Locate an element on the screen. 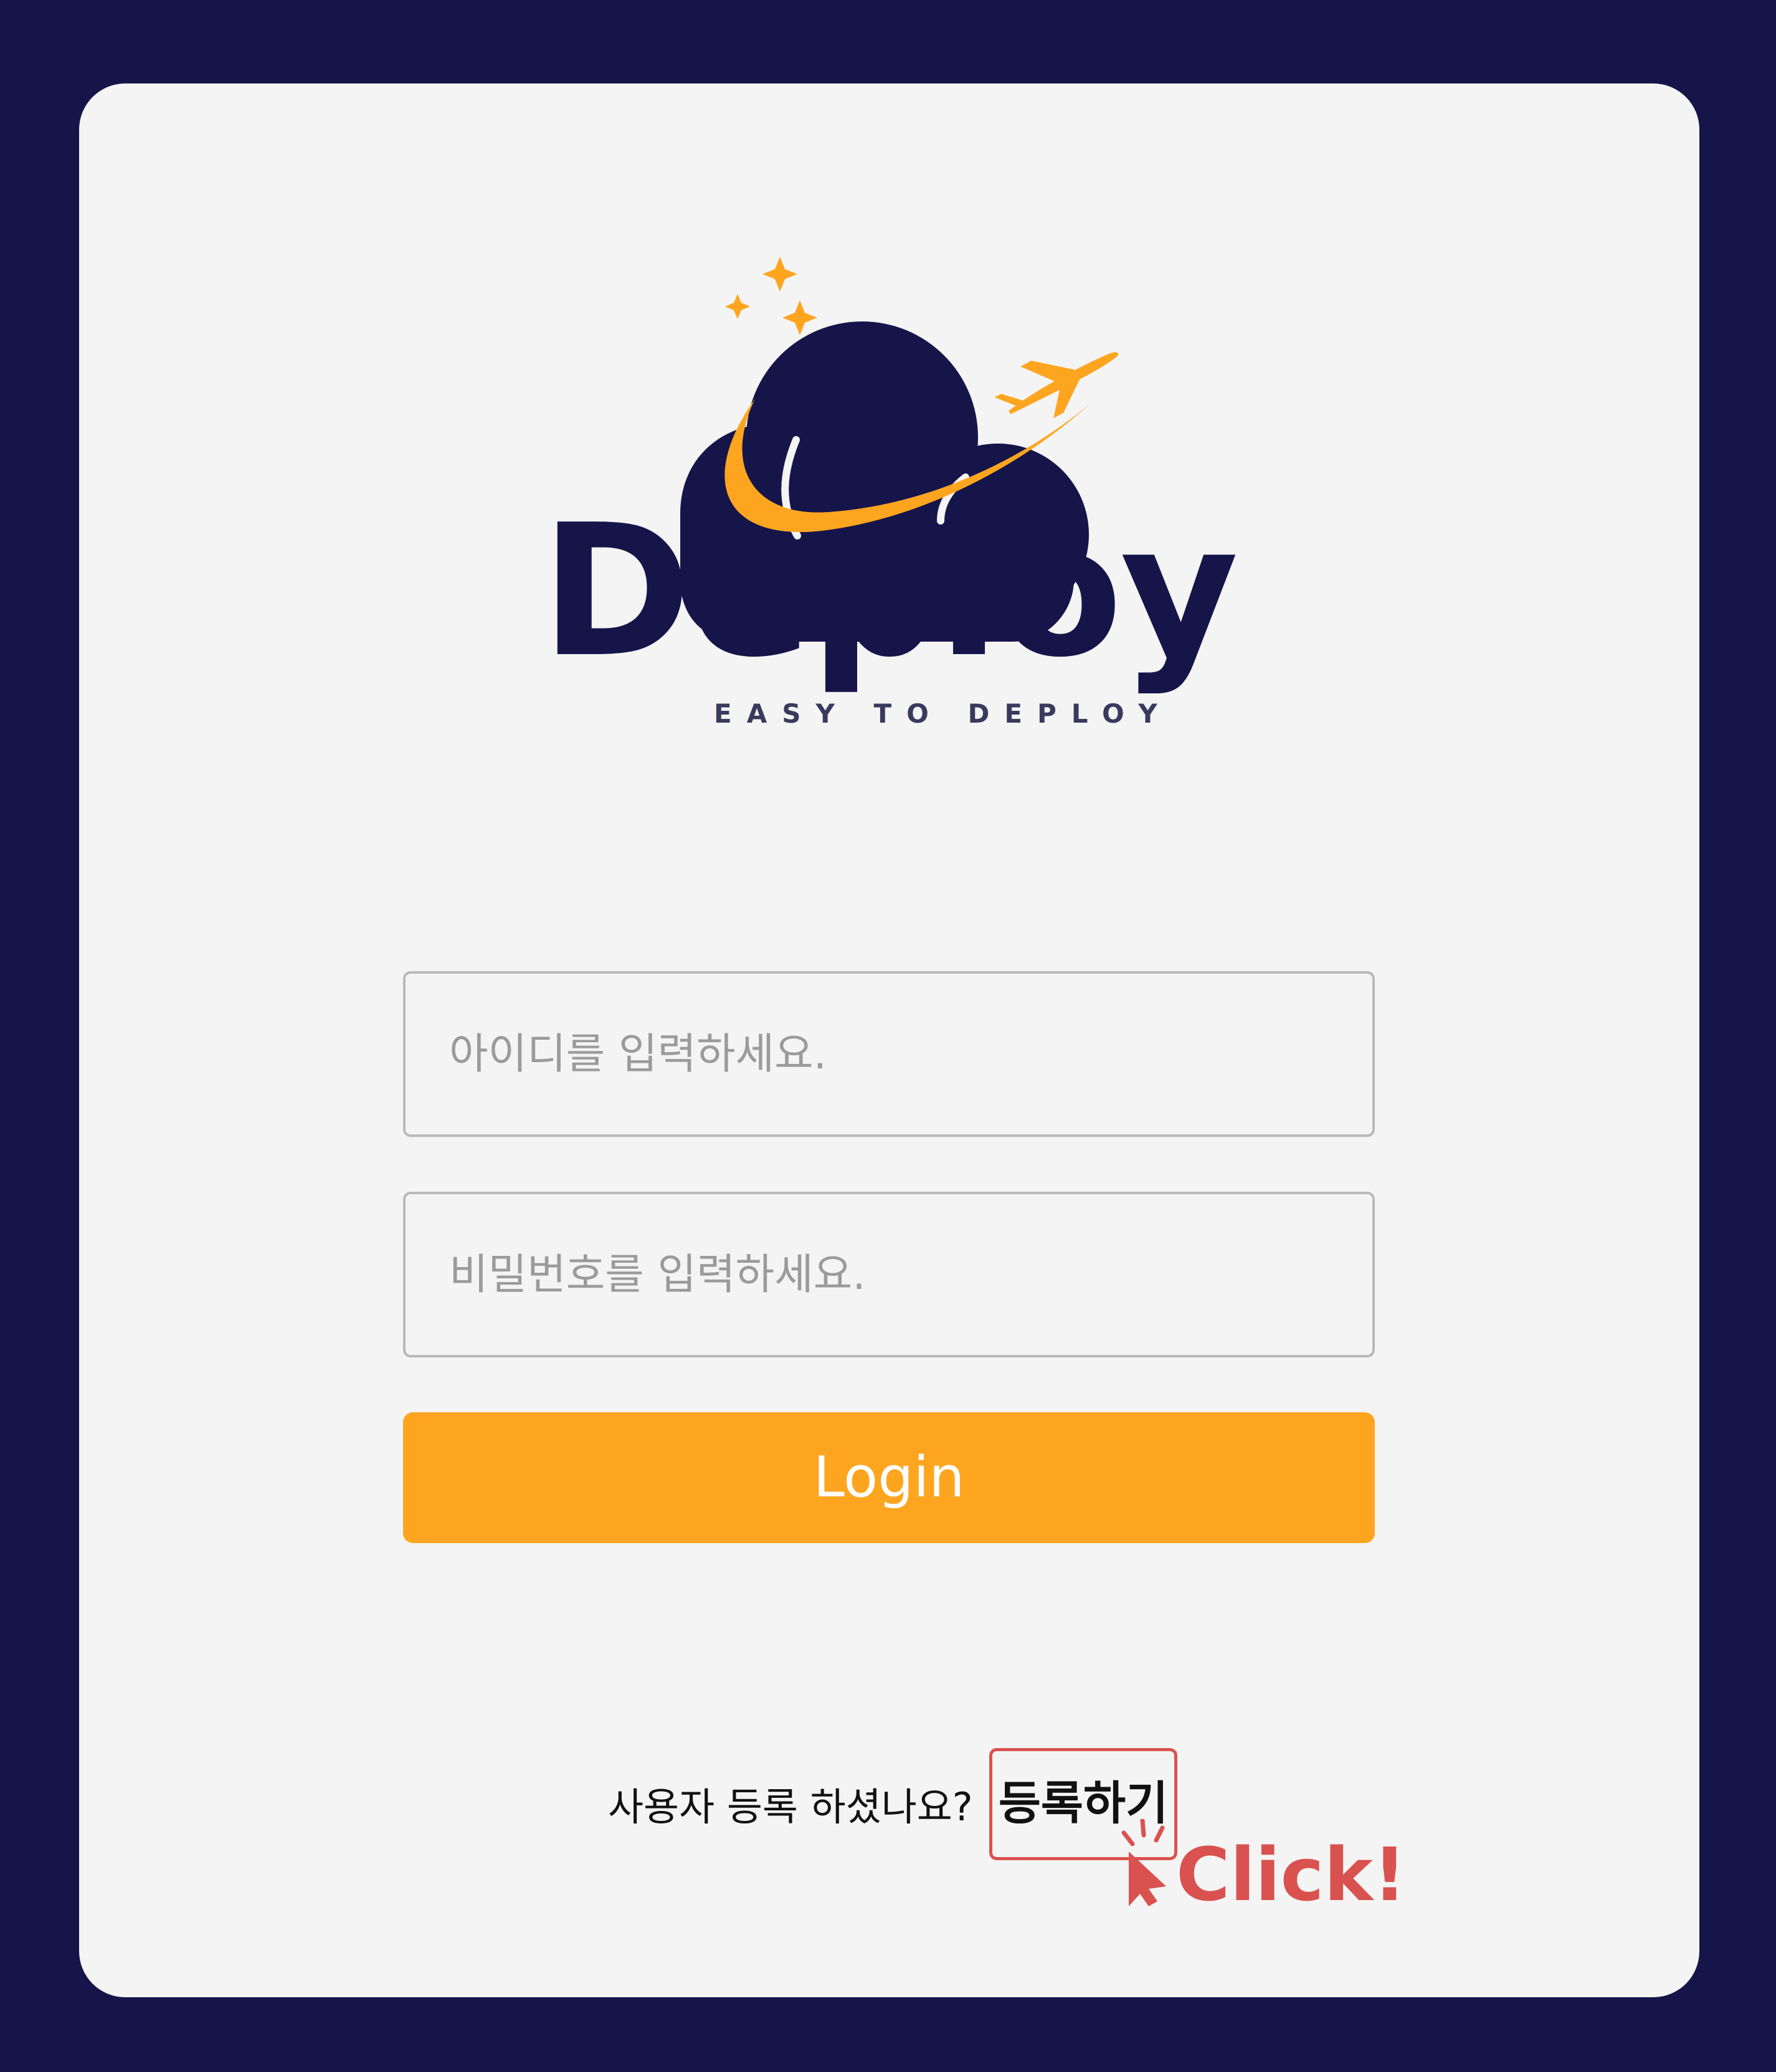 Image resolution: width=1776 pixels, height=2072 pixels. airplane-icon is located at coordinates (1056, 385).